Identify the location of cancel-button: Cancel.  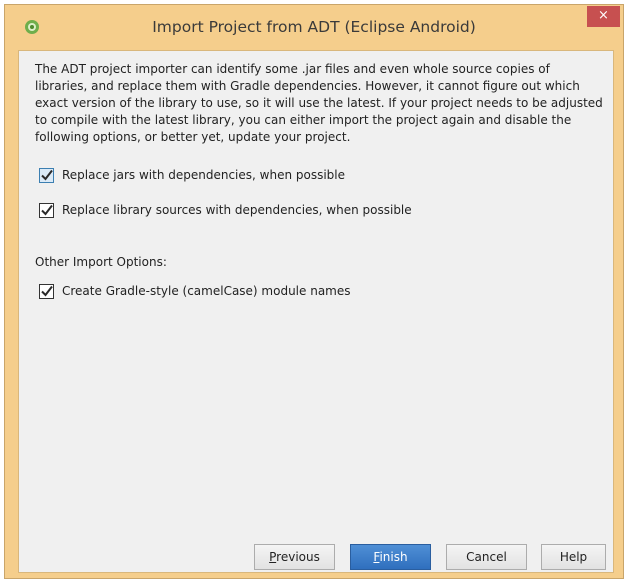
(486, 557).